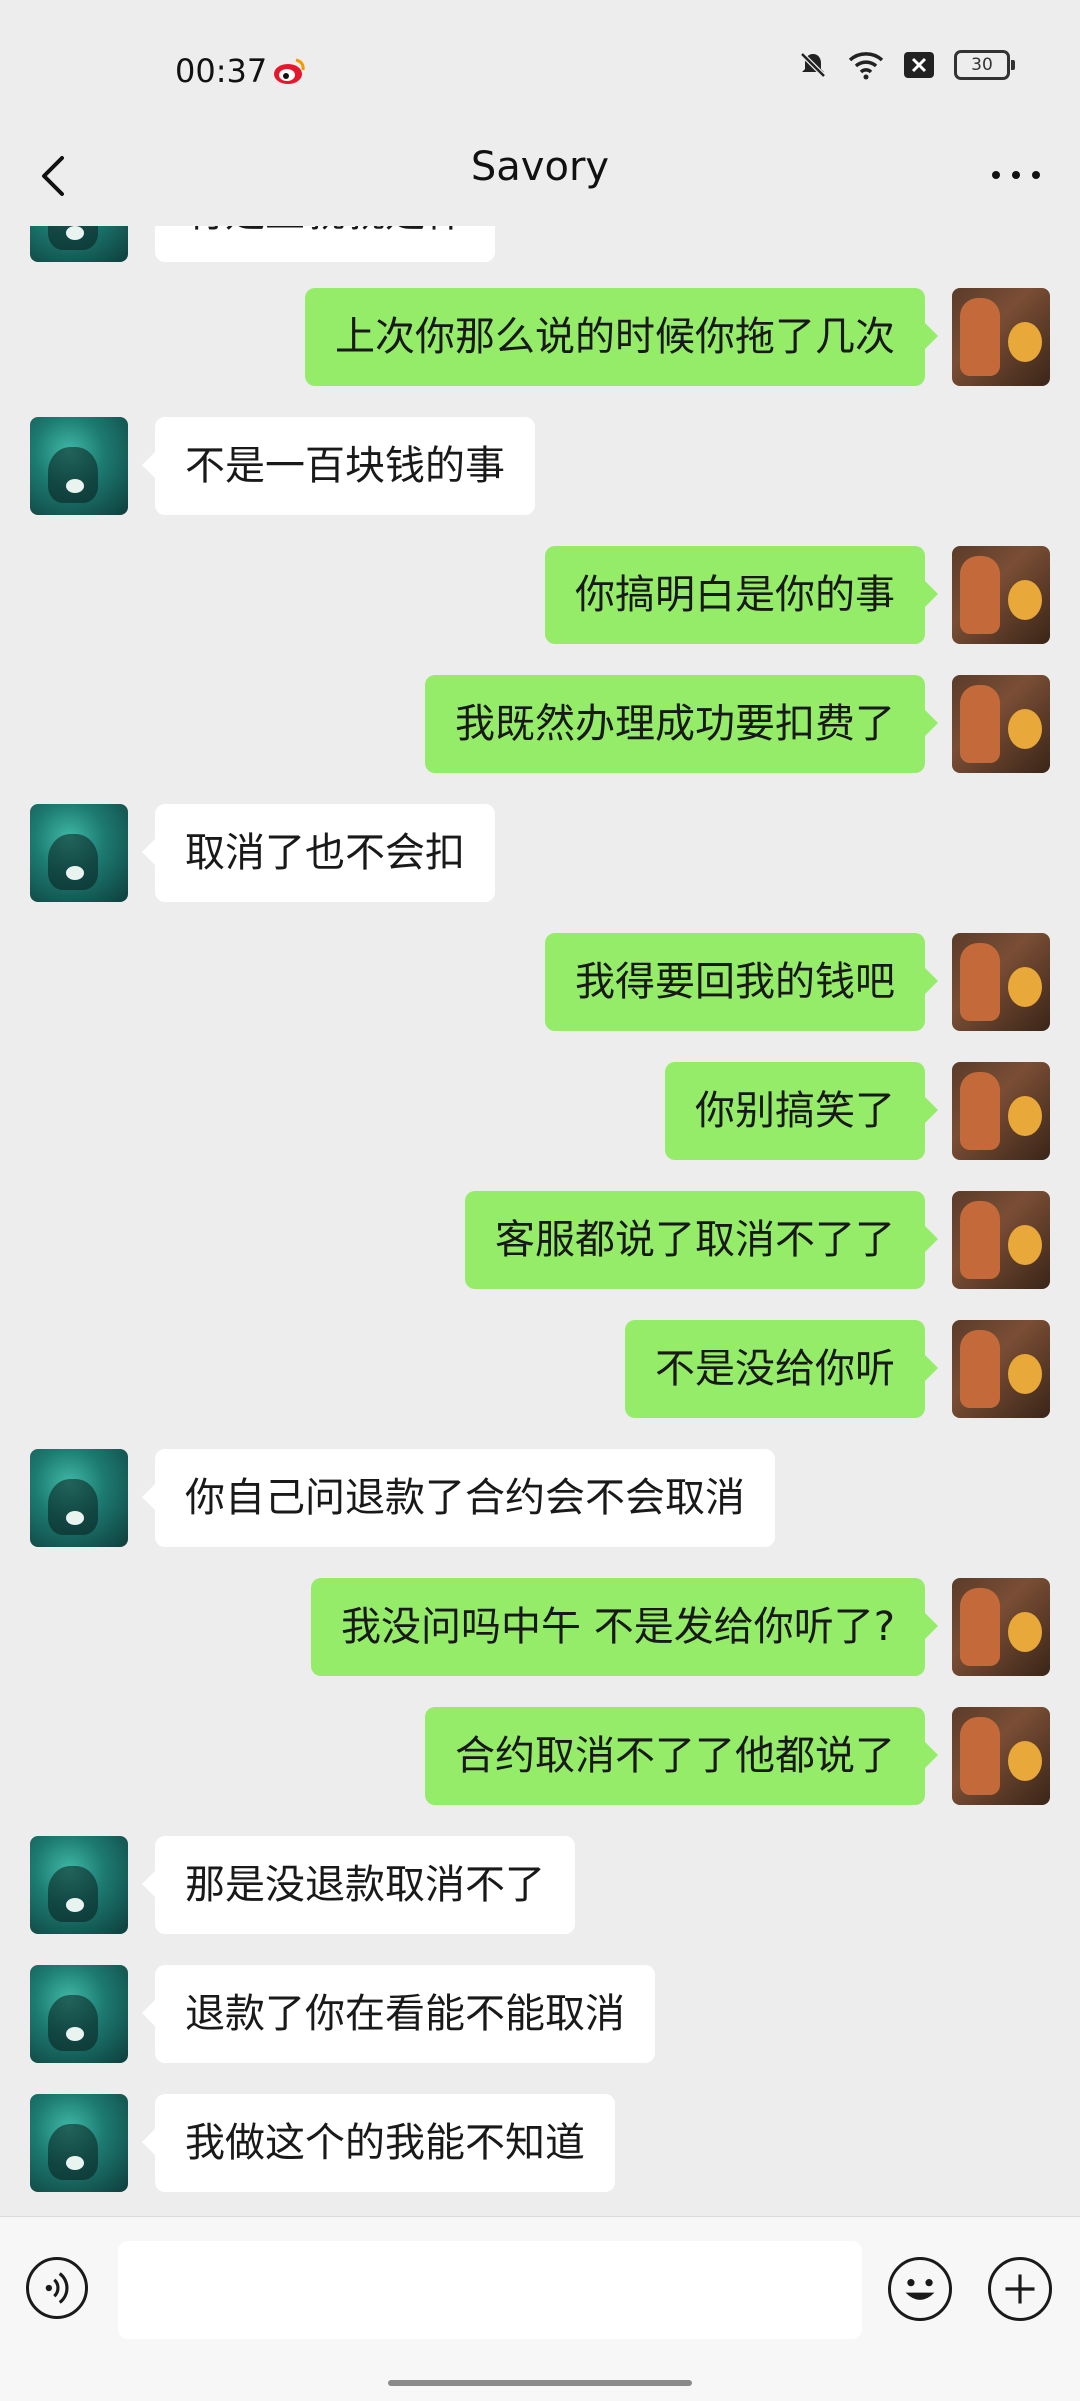 This screenshot has height=2401, width=1080. Describe the element at coordinates (920, 2289) in the screenshot. I see `emoji-icon` at that location.